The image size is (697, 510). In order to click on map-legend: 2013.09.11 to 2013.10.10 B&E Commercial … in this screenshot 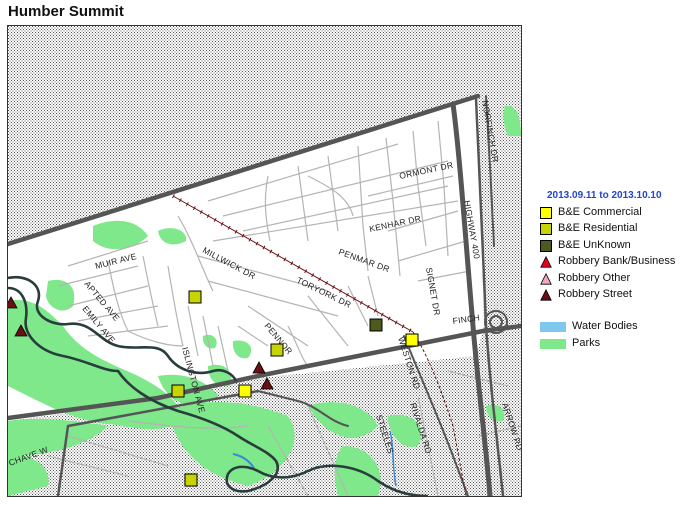, I will do `click(617, 271)`.